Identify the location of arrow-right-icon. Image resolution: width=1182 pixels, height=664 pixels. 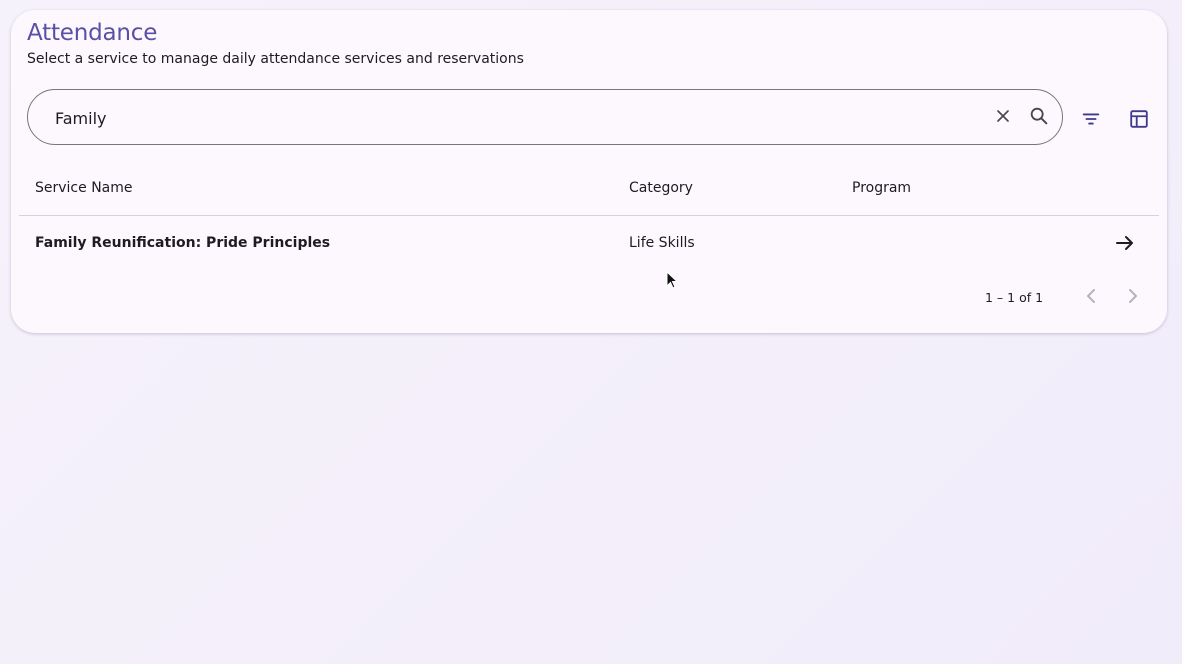
(1124, 243).